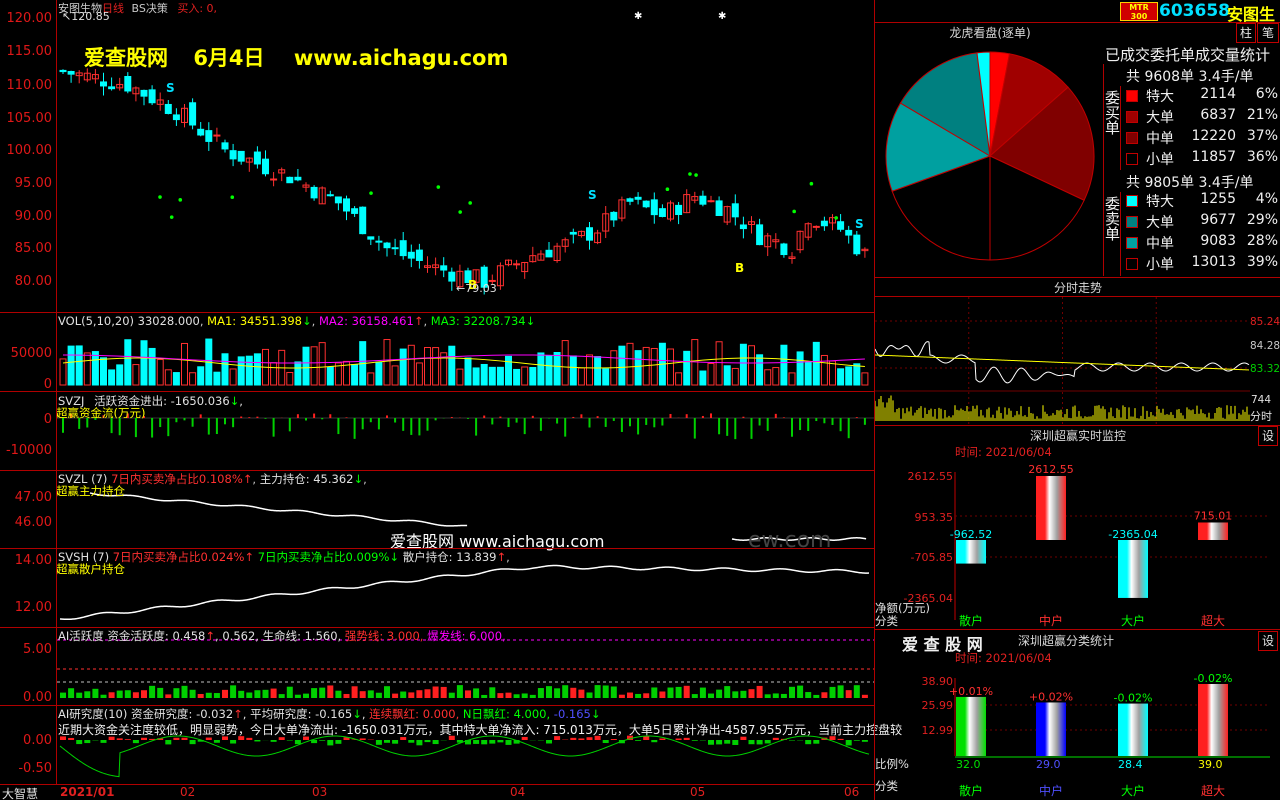 The height and width of the screenshot is (800, 1280). What do you see at coordinates (197, 8) in the screenshot?
I see `buy-signal-label: 买入: 0,` at bounding box center [197, 8].